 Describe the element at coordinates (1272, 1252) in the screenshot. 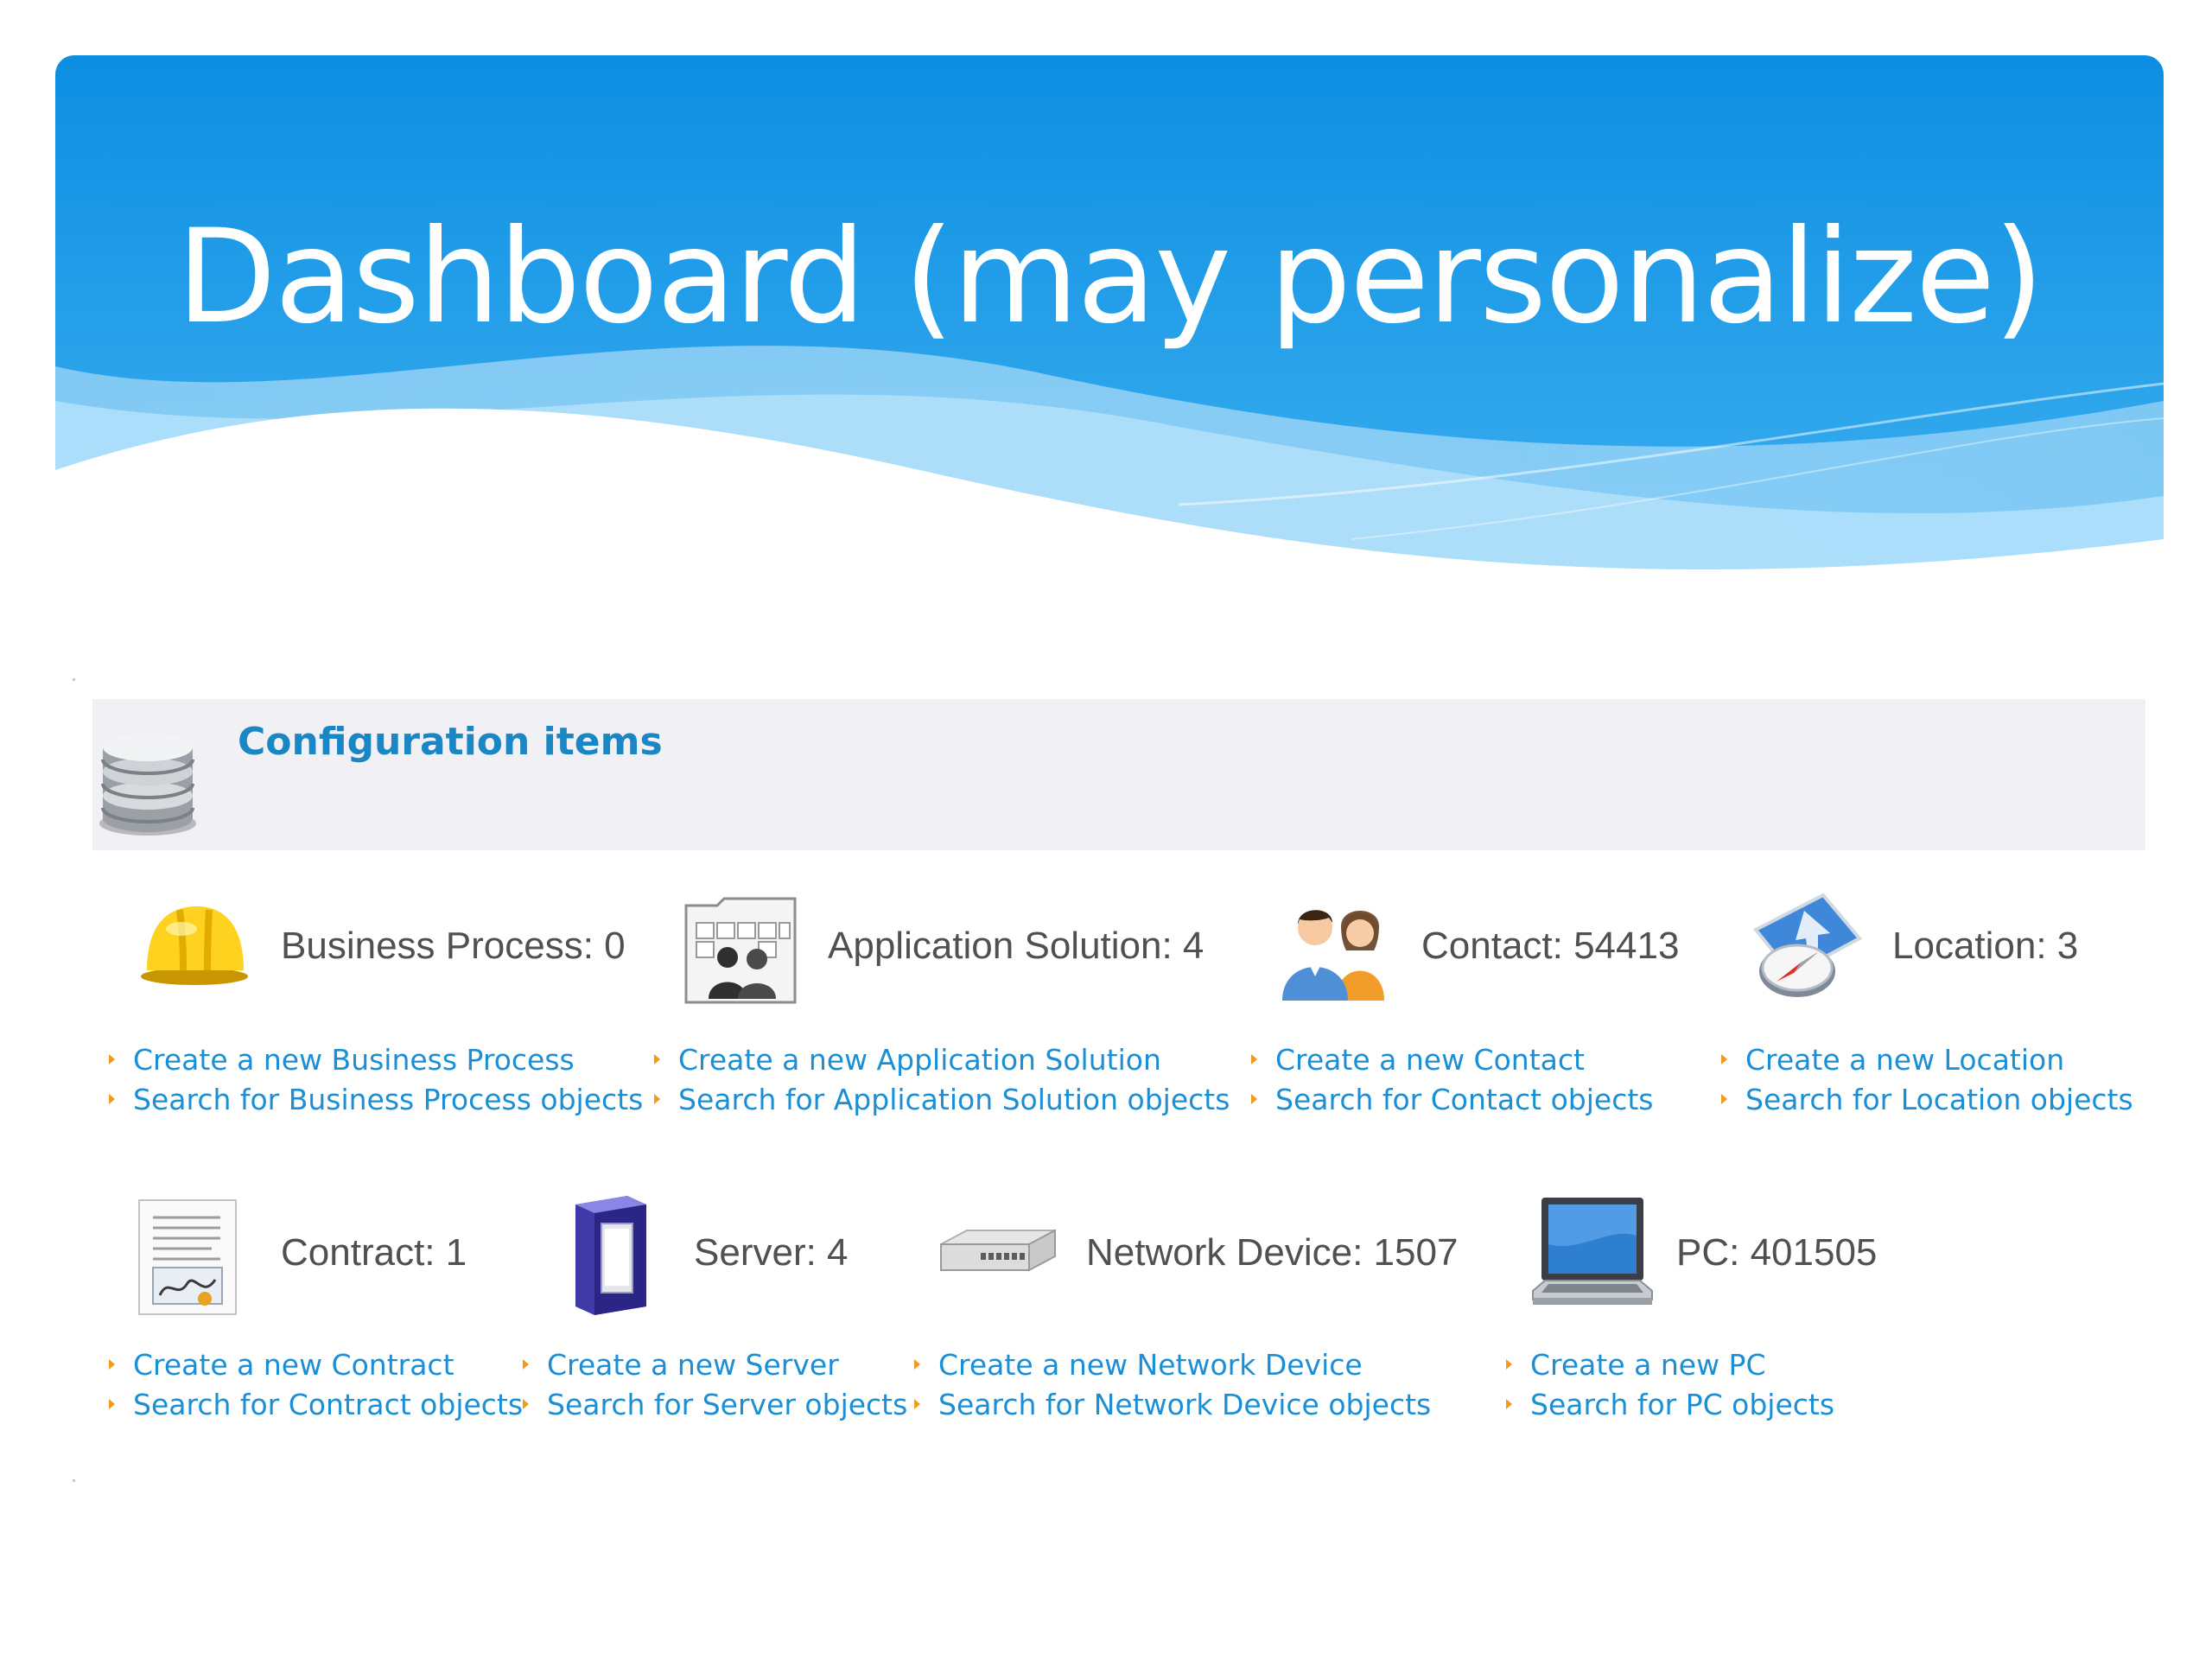

I see `network-device-count: Network Device: 1507` at that location.